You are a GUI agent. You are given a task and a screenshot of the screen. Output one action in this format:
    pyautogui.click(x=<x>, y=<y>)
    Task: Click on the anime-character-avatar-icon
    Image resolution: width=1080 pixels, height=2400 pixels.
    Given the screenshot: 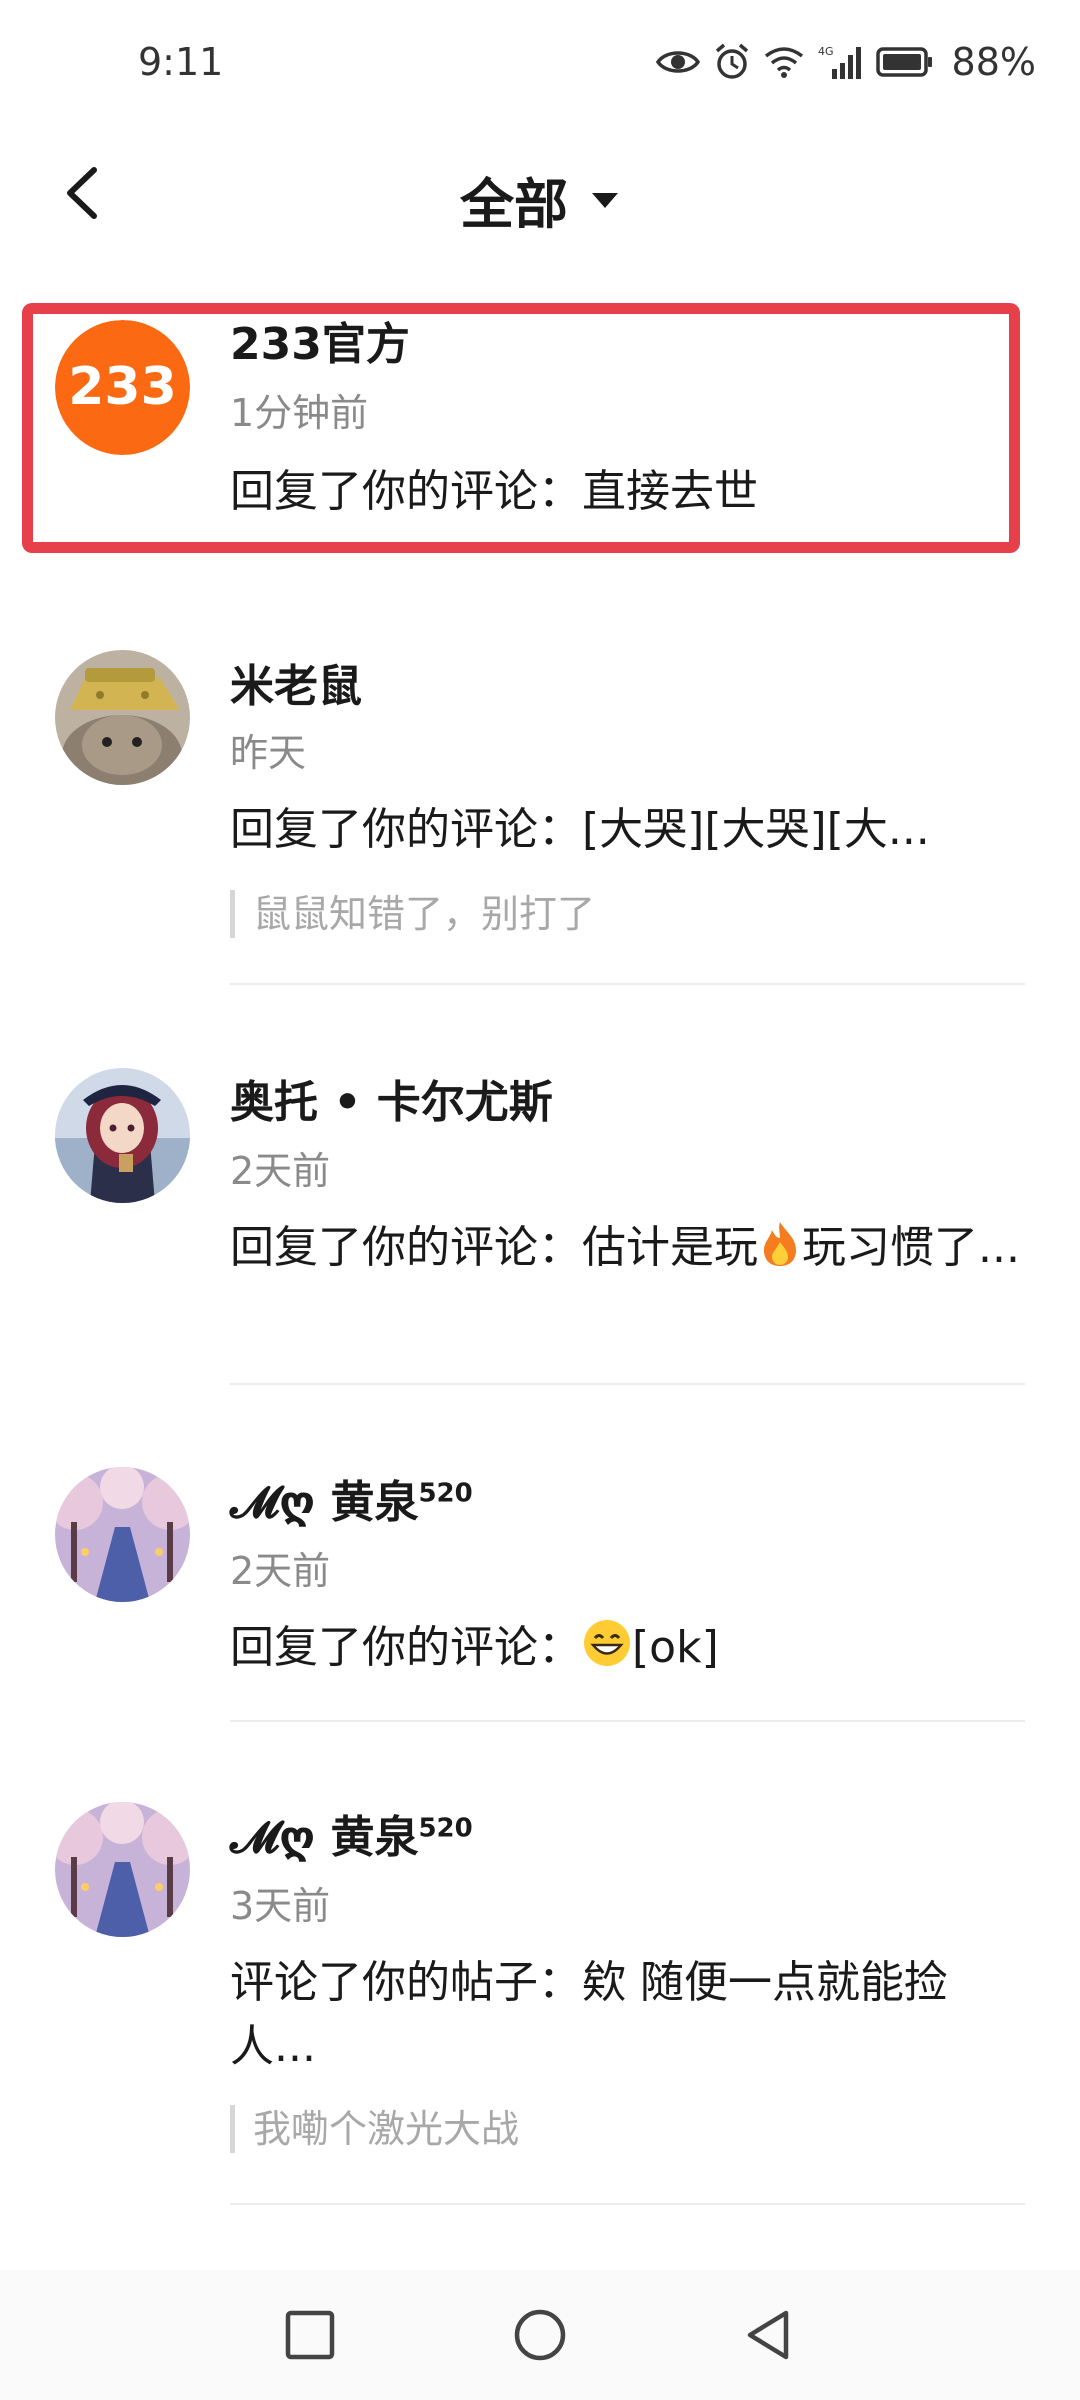 What is the action you would take?
    pyautogui.click(x=122, y=1135)
    